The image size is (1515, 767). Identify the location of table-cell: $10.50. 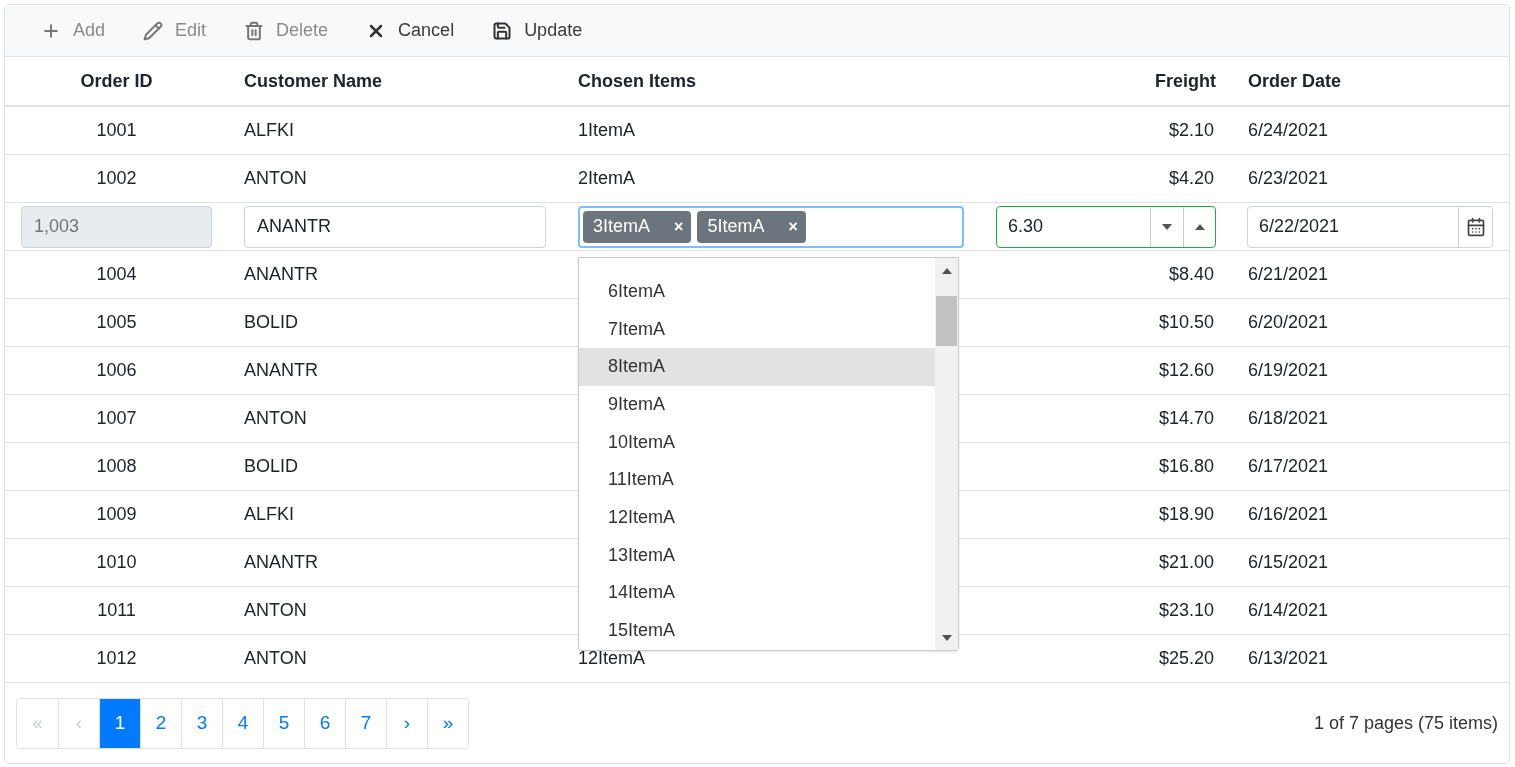
(1186, 322).